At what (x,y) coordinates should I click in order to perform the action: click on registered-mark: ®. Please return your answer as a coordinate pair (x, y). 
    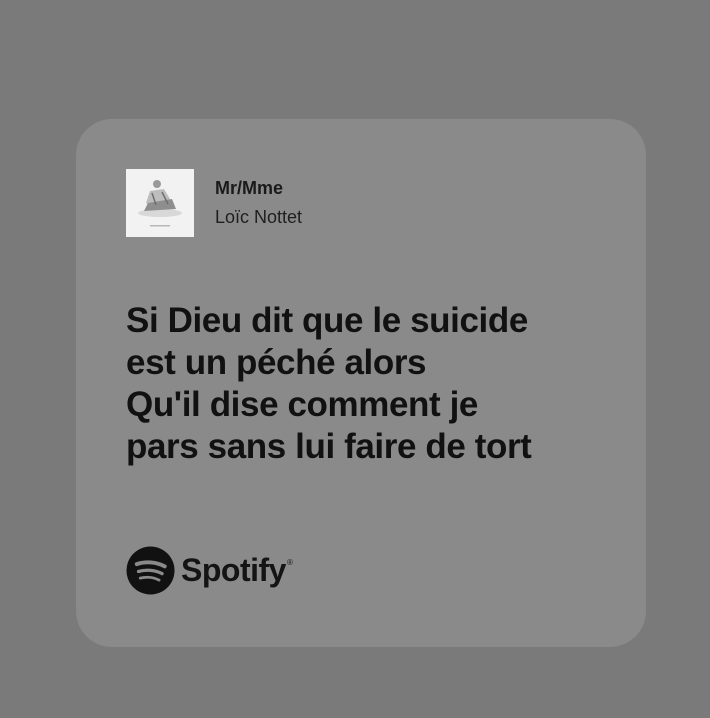
    Looking at the image, I should click on (289, 562).